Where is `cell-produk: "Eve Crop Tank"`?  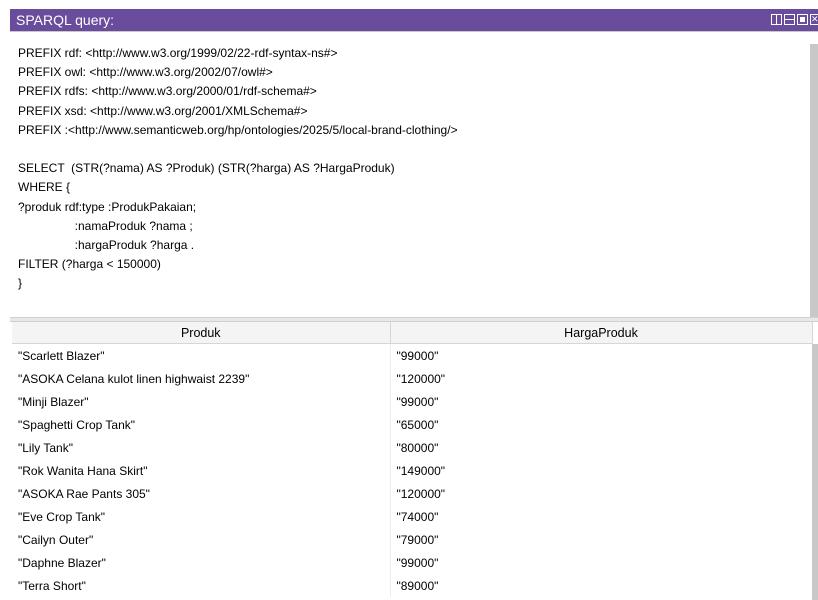
cell-produk: "Eve Crop Tank" is located at coordinates (201, 516).